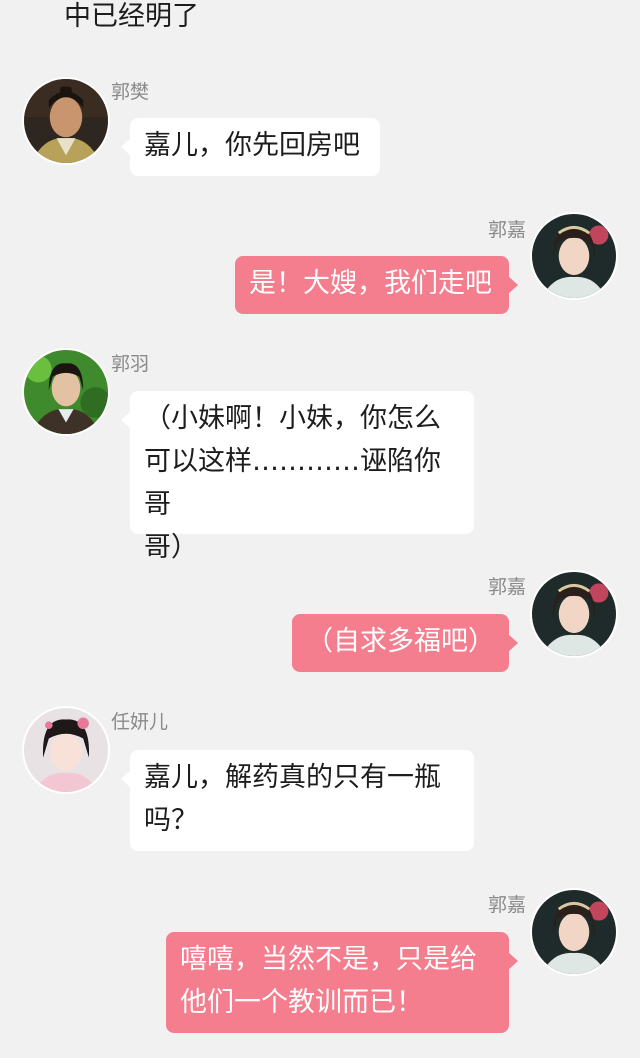 This screenshot has height=1058, width=640. I want to click on previous-message-fragment: 中已经明了, so click(131, 16).